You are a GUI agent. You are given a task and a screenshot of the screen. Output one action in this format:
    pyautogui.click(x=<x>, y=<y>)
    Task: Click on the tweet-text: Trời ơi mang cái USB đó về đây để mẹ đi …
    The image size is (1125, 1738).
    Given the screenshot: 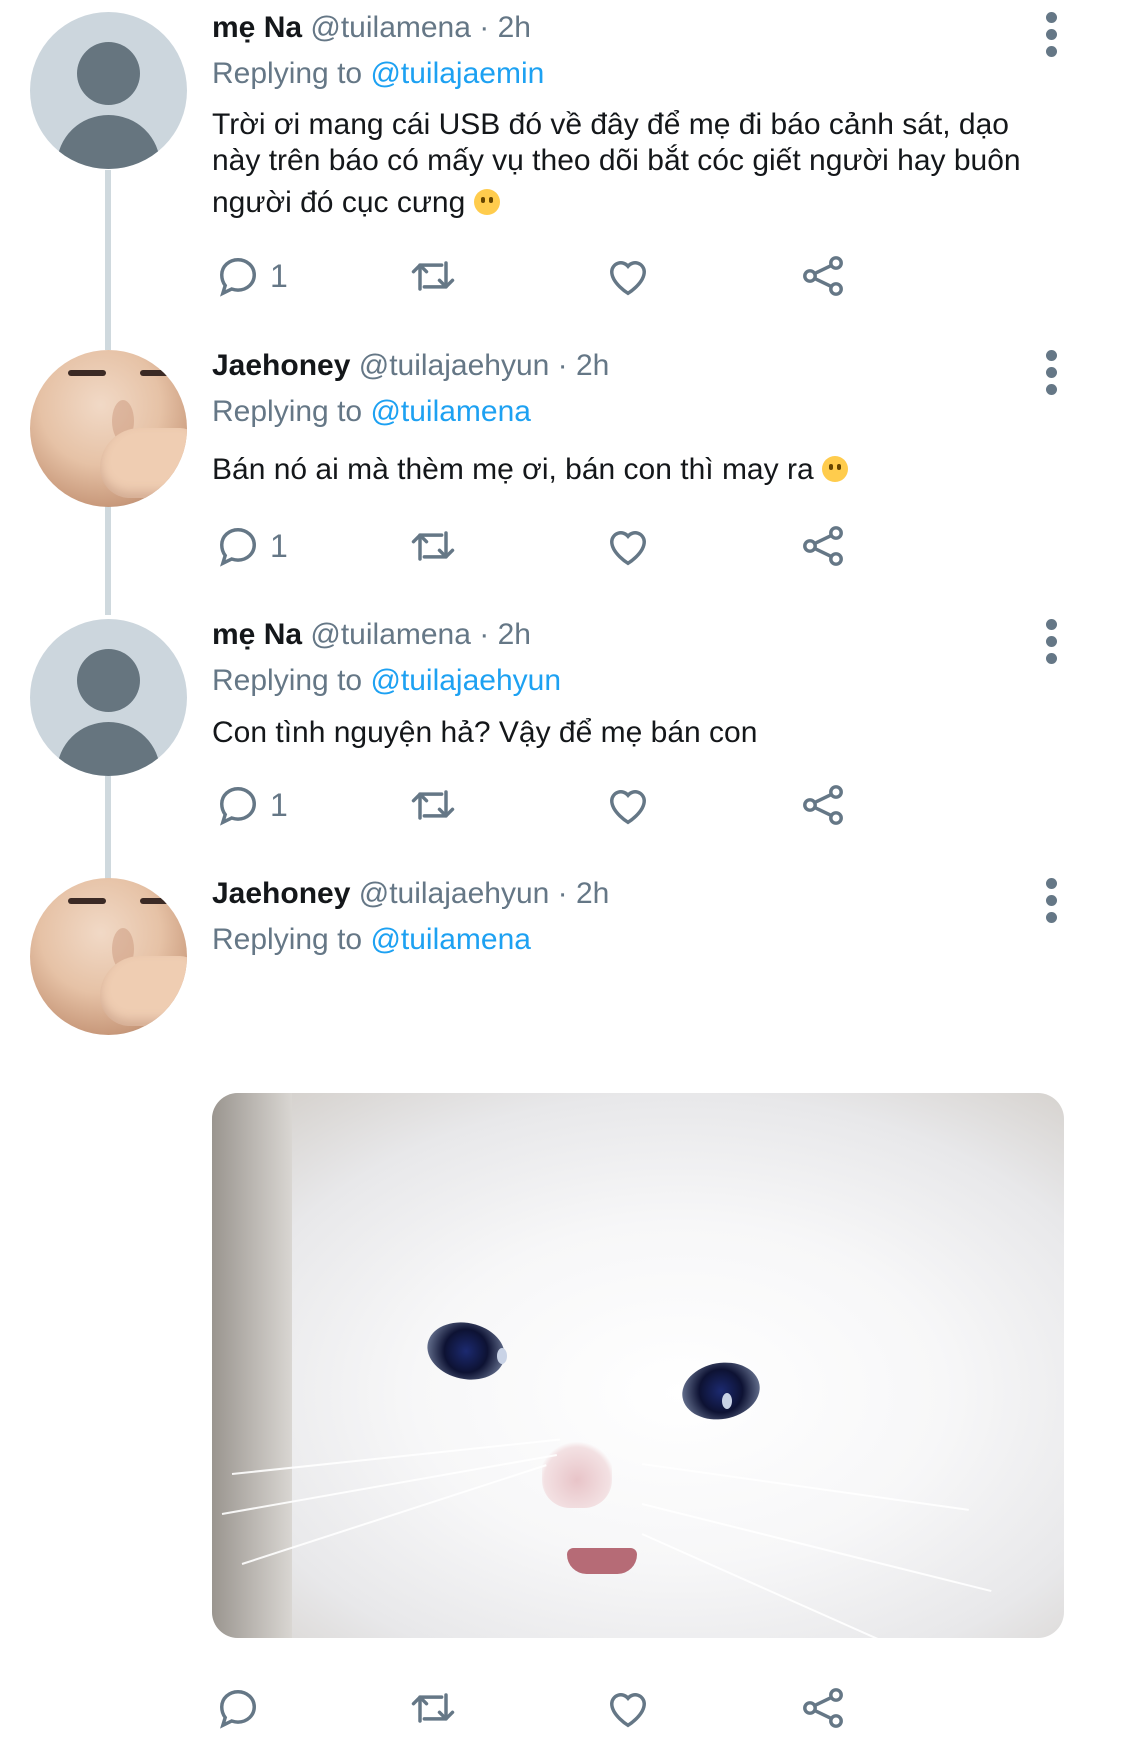 What is the action you would take?
    pyautogui.click(x=616, y=163)
    